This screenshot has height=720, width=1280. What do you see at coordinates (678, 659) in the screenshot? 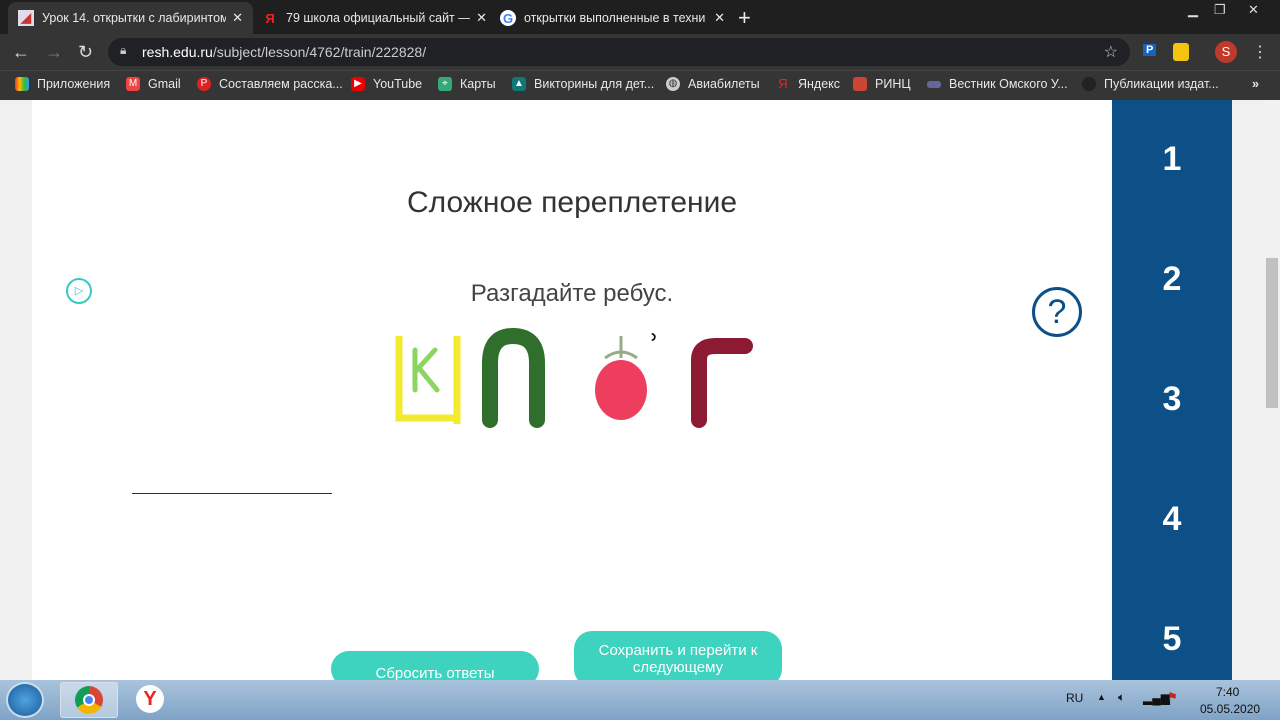
I see `save-next-button: Сохранить и перейти к следующему` at bounding box center [678, 659].